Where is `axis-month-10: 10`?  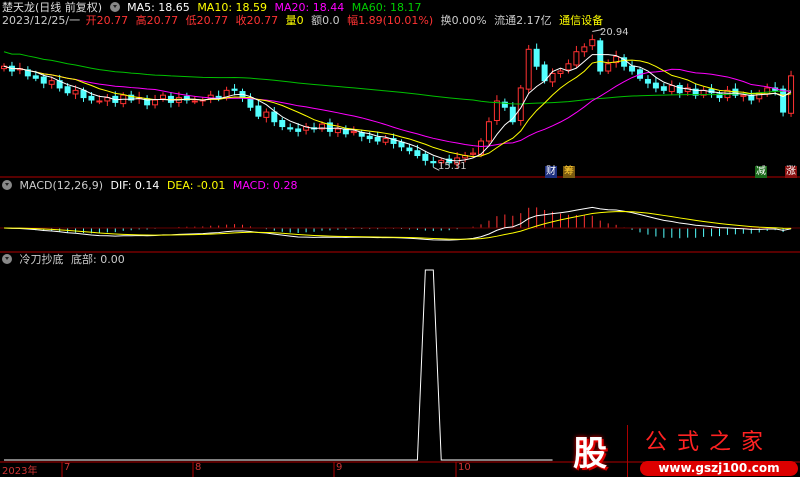 axis-month-10: 10 is located at coordinates (464, 467).